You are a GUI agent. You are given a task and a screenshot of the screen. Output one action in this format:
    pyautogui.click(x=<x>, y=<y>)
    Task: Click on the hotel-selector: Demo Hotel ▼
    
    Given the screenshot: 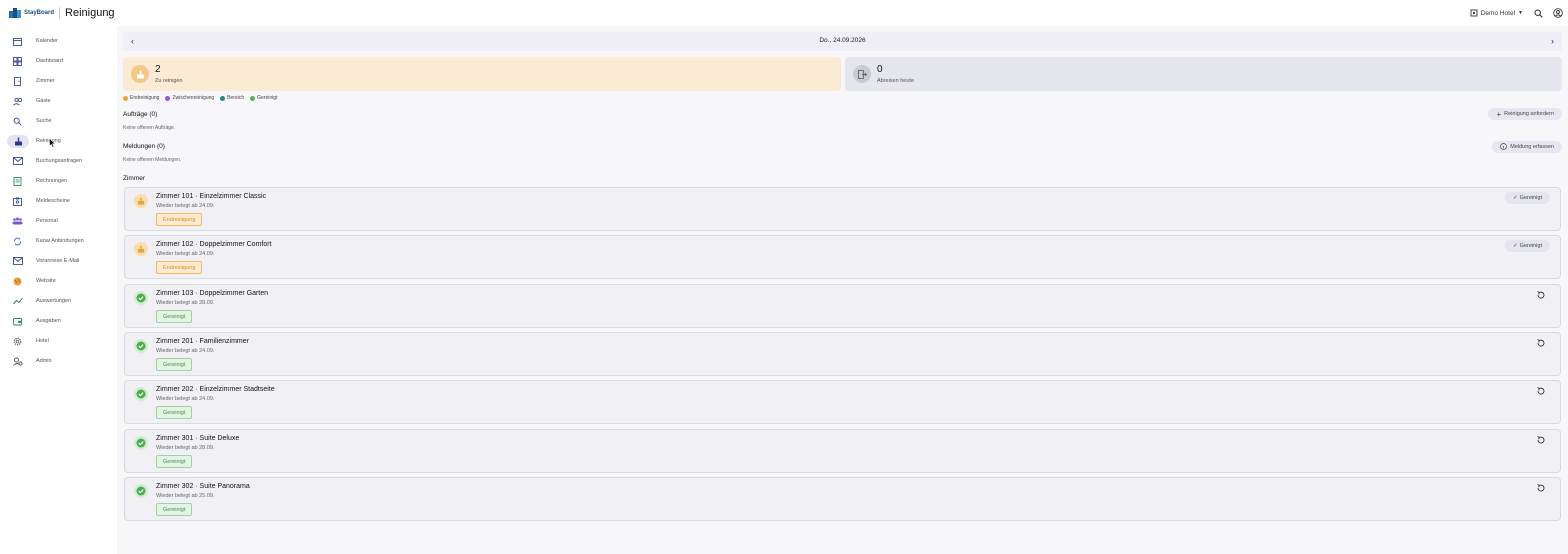 What is the action you would take?
    pyautogui.click(x=1496, y=13)
    